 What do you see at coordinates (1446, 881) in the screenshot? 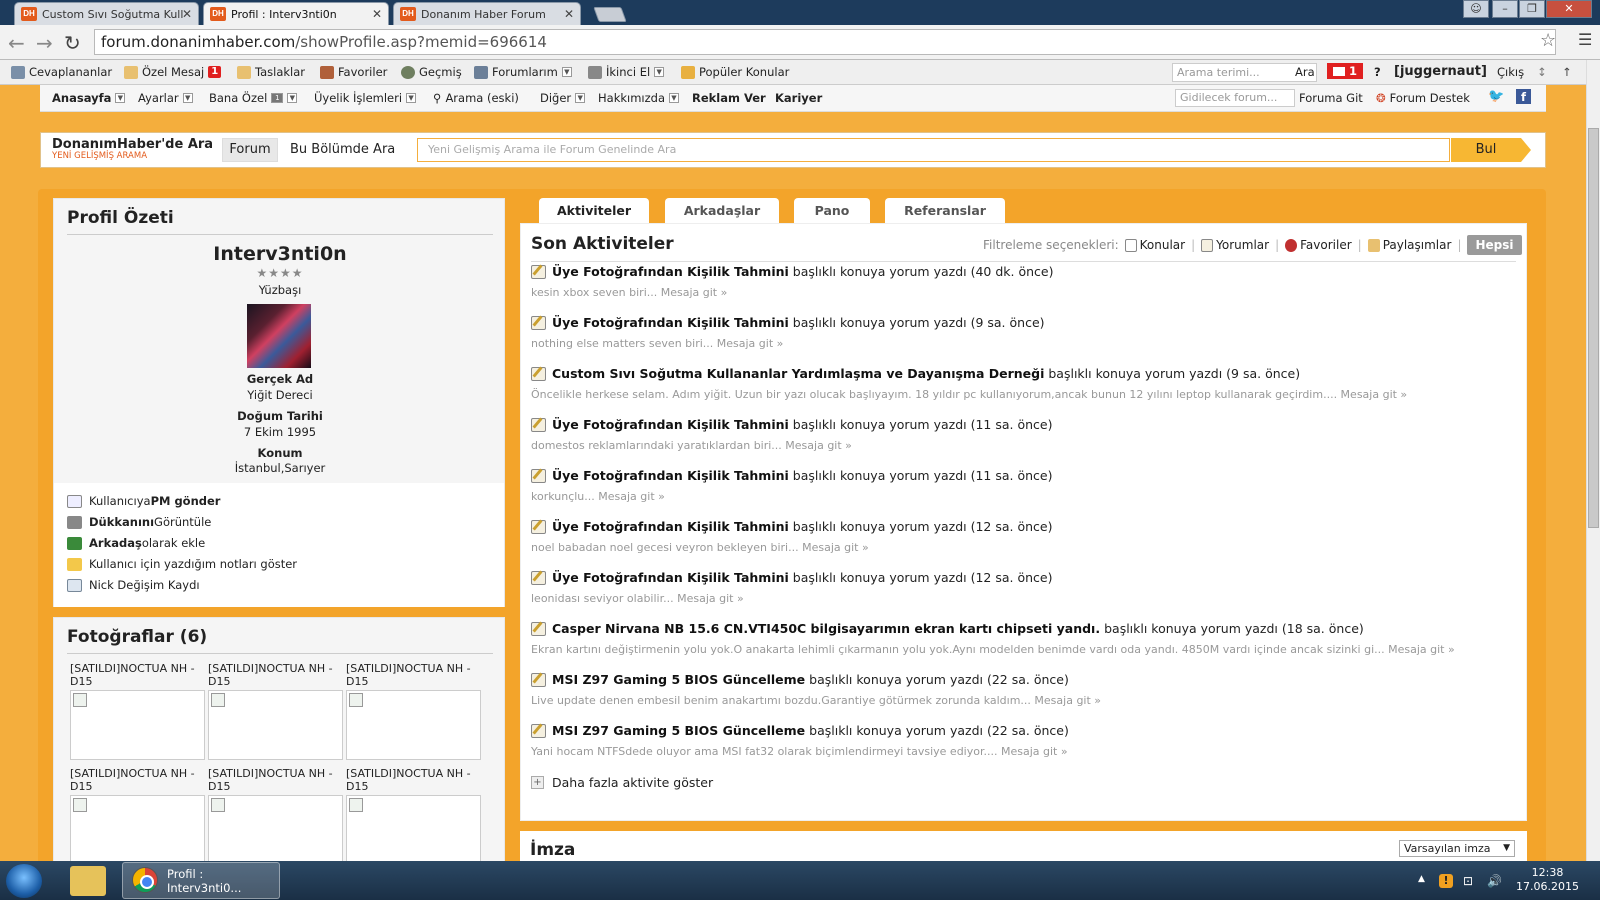
I see `warning-icon: !` at bounding box center [1446, 881].